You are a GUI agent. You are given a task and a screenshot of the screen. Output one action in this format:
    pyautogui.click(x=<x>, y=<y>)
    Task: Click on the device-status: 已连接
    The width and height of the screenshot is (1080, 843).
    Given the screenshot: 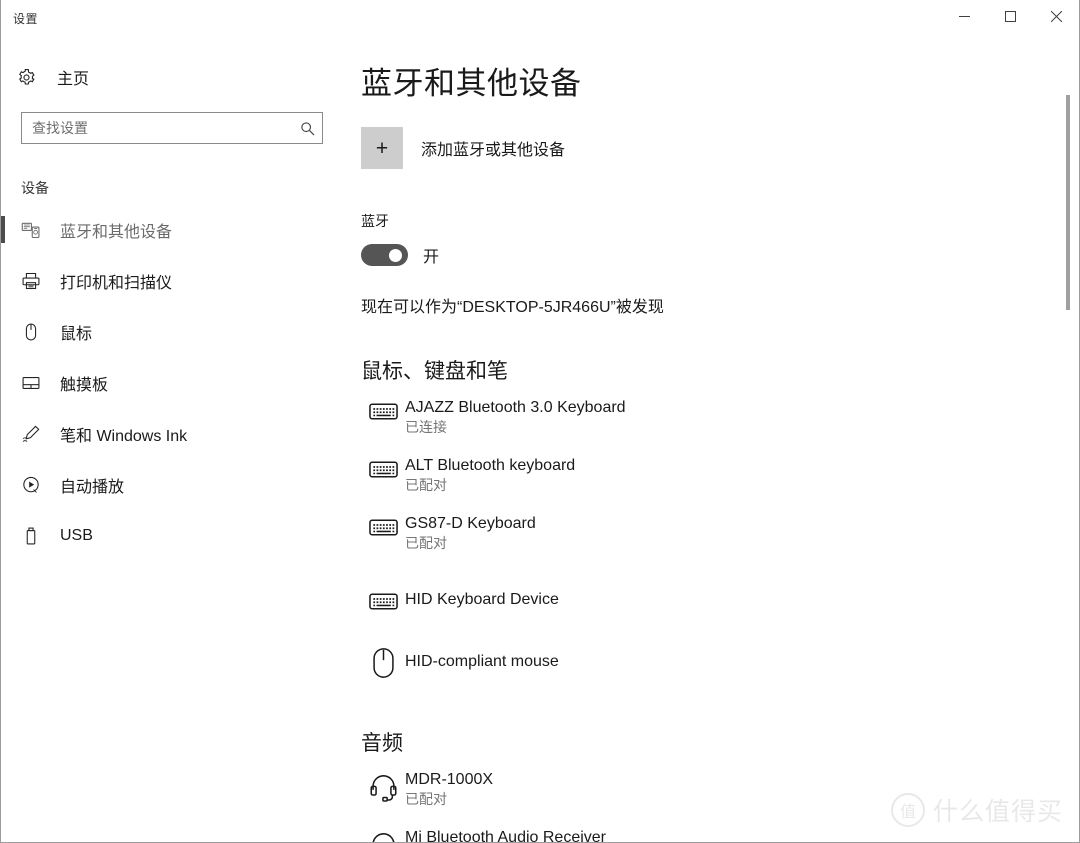 What is the action you would take?
    pyautogui.click(x=426, y=427)
    